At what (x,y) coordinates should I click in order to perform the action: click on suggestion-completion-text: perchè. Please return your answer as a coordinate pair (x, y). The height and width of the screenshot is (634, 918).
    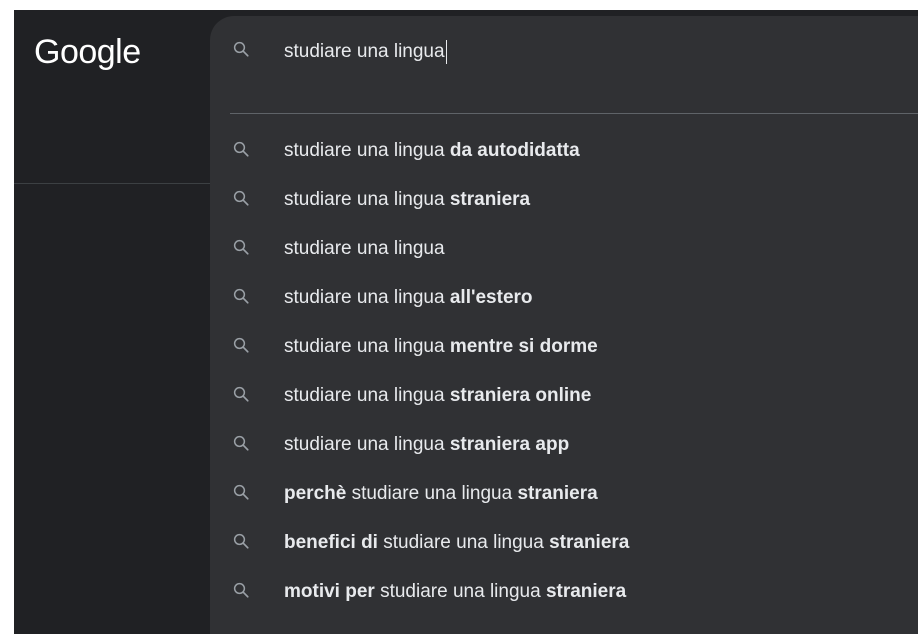
    Looking at the image, I should click on (315, 493).